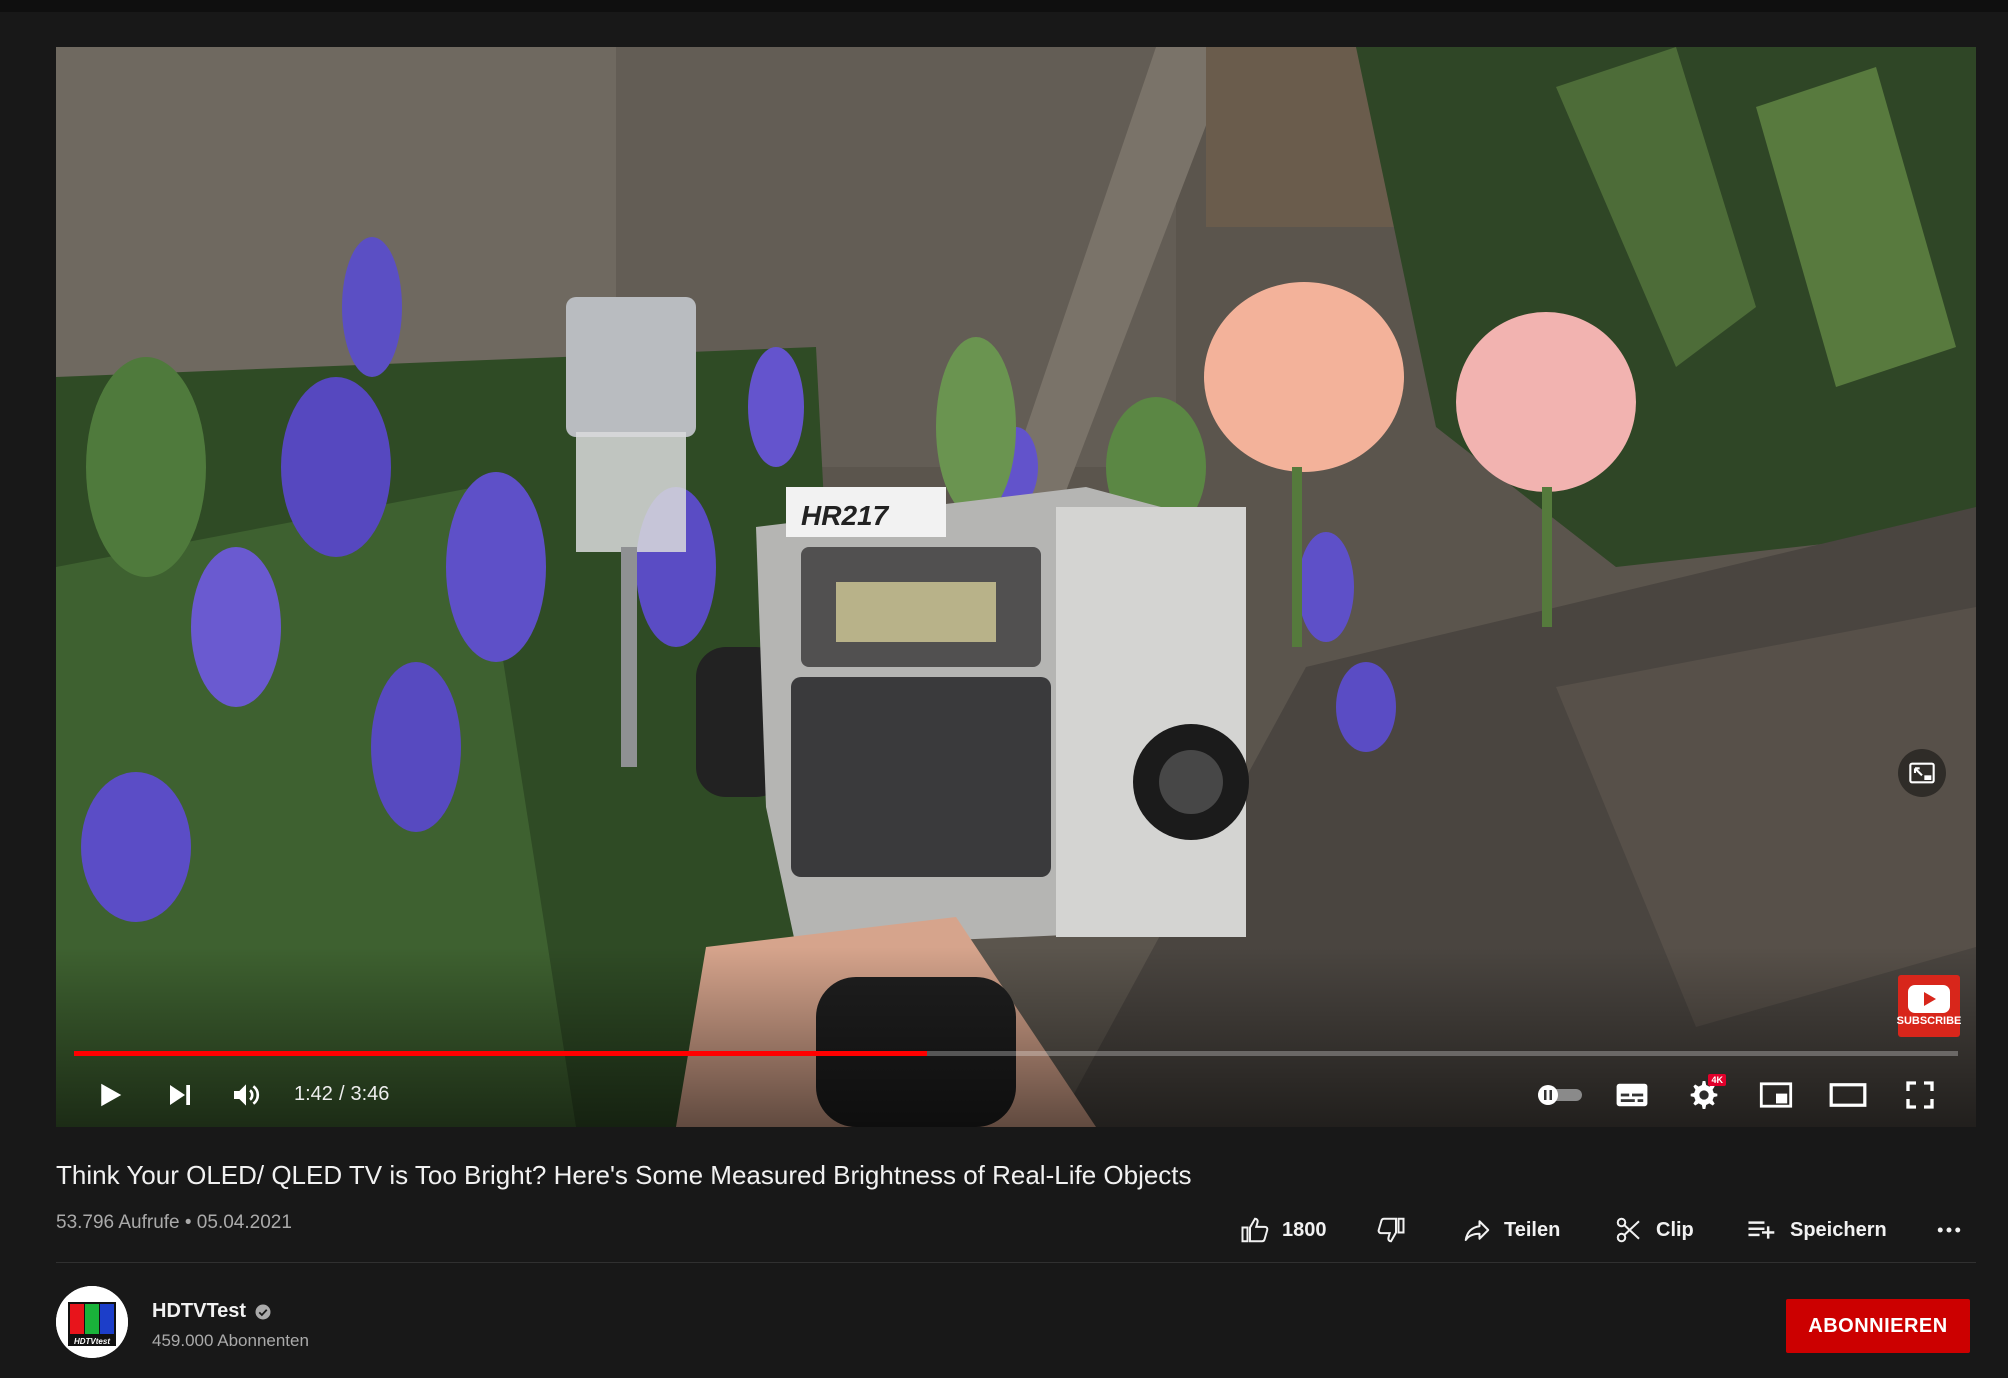  What do you see at coordinates (1391, 1230) in the screenshot?
I see `thumbs-down-icon` at bounding box center [1391, 1230].